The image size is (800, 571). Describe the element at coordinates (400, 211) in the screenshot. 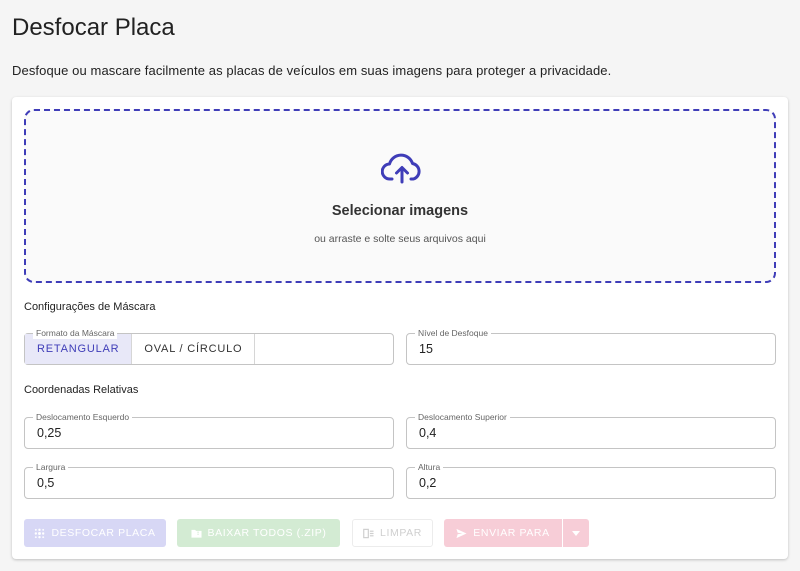

I see `dropzone-title: Selecionar imagens` at that location.